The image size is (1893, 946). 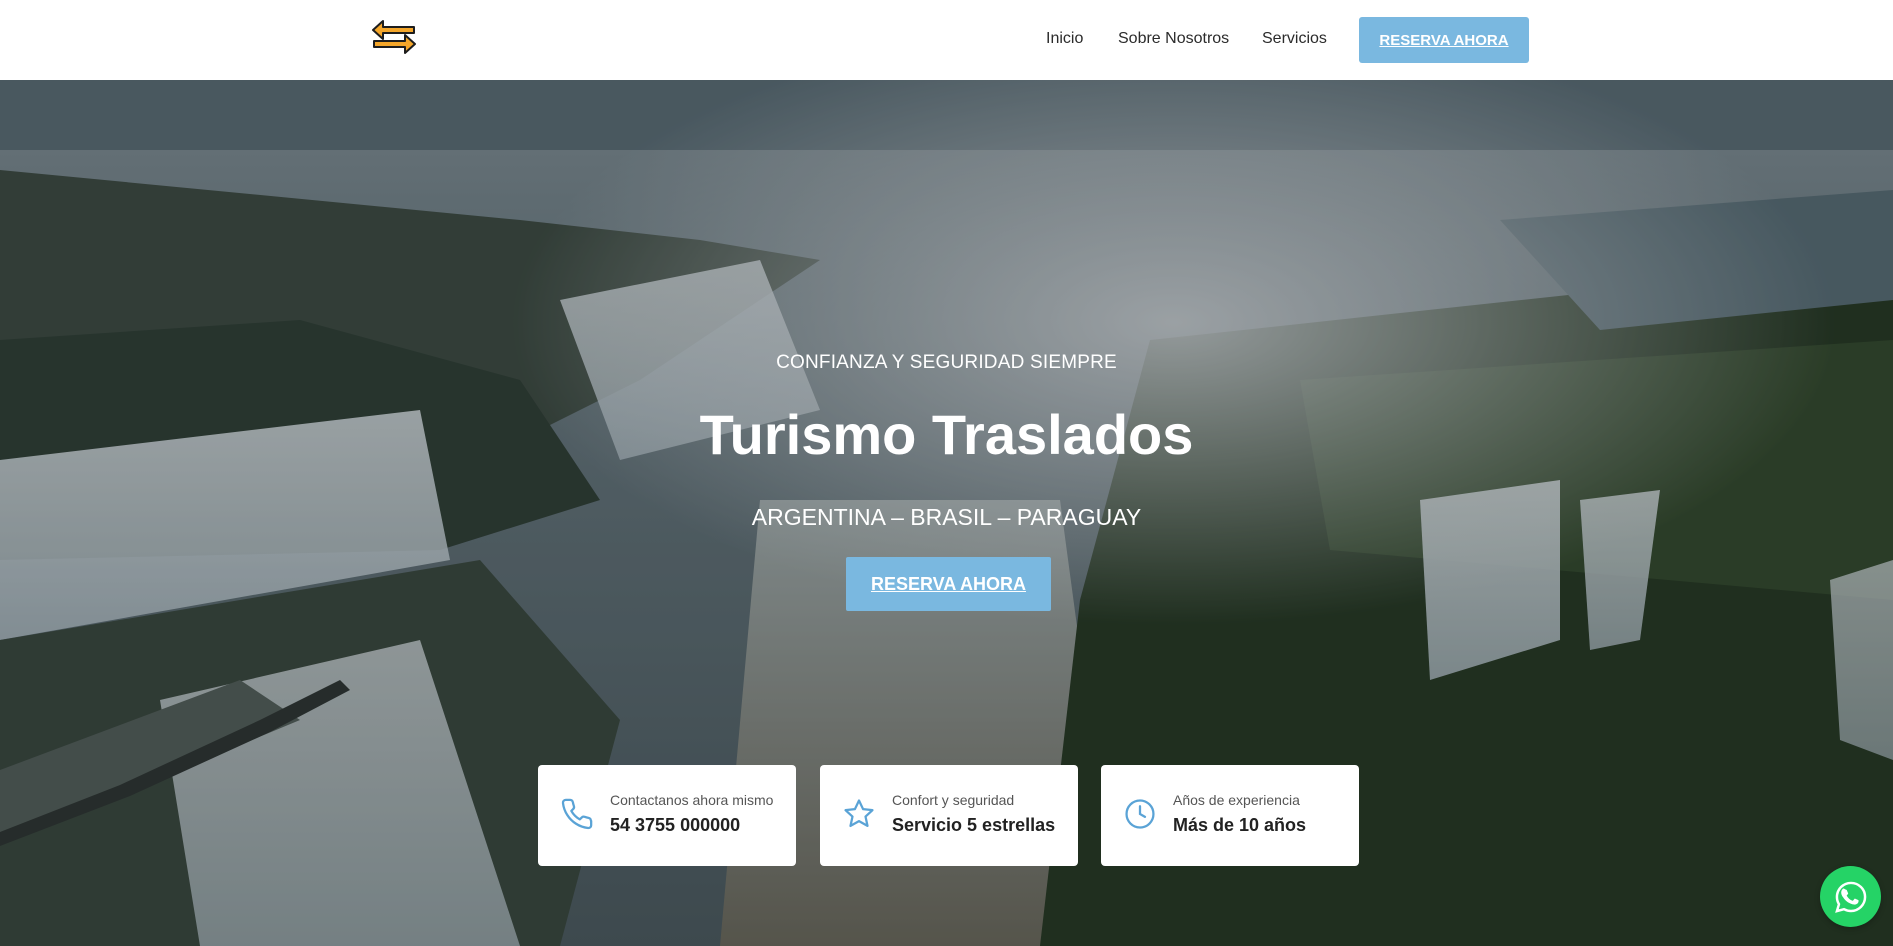 I want to click on info-card-comfort: Confort y seguridad Servicio 5 estrellas, so click(x=949, y=815).